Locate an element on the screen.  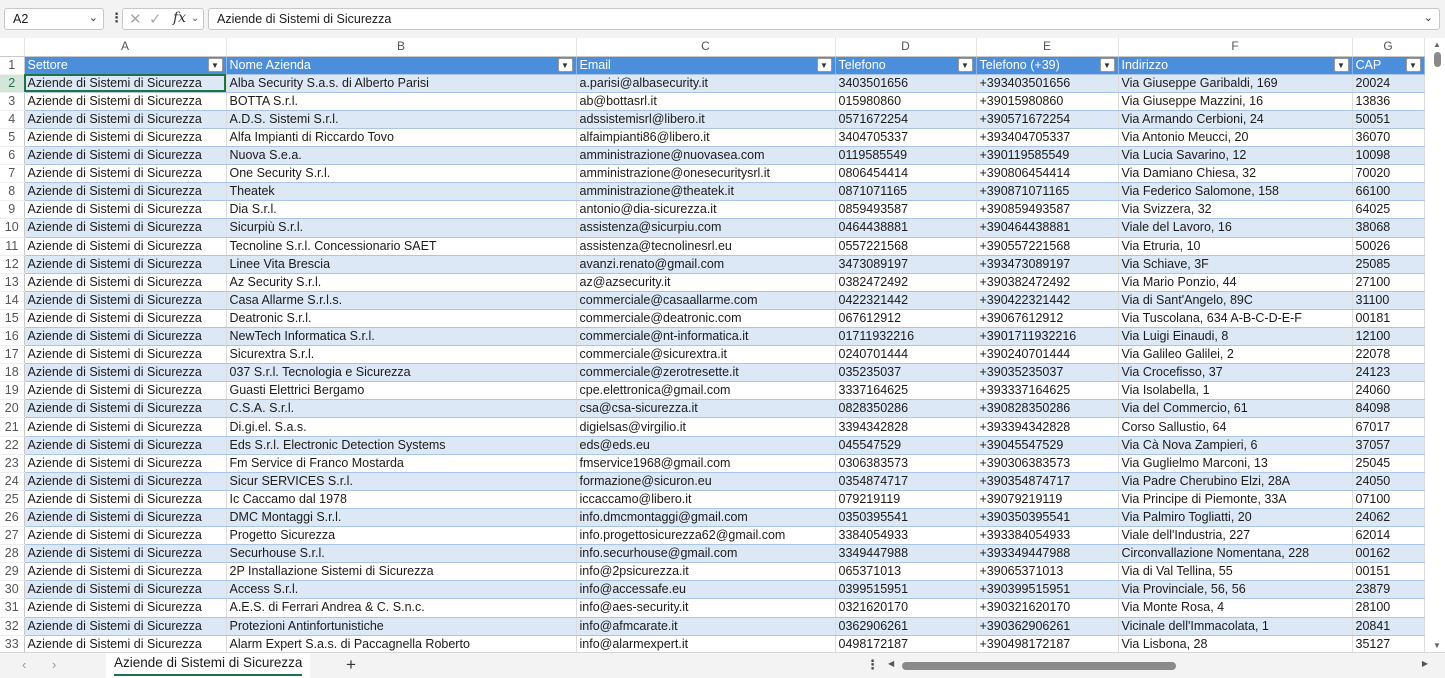
cell-b: A.E.S. di Ferrari Andrea & C. S.n.c. is located at coordinates (401, 608).